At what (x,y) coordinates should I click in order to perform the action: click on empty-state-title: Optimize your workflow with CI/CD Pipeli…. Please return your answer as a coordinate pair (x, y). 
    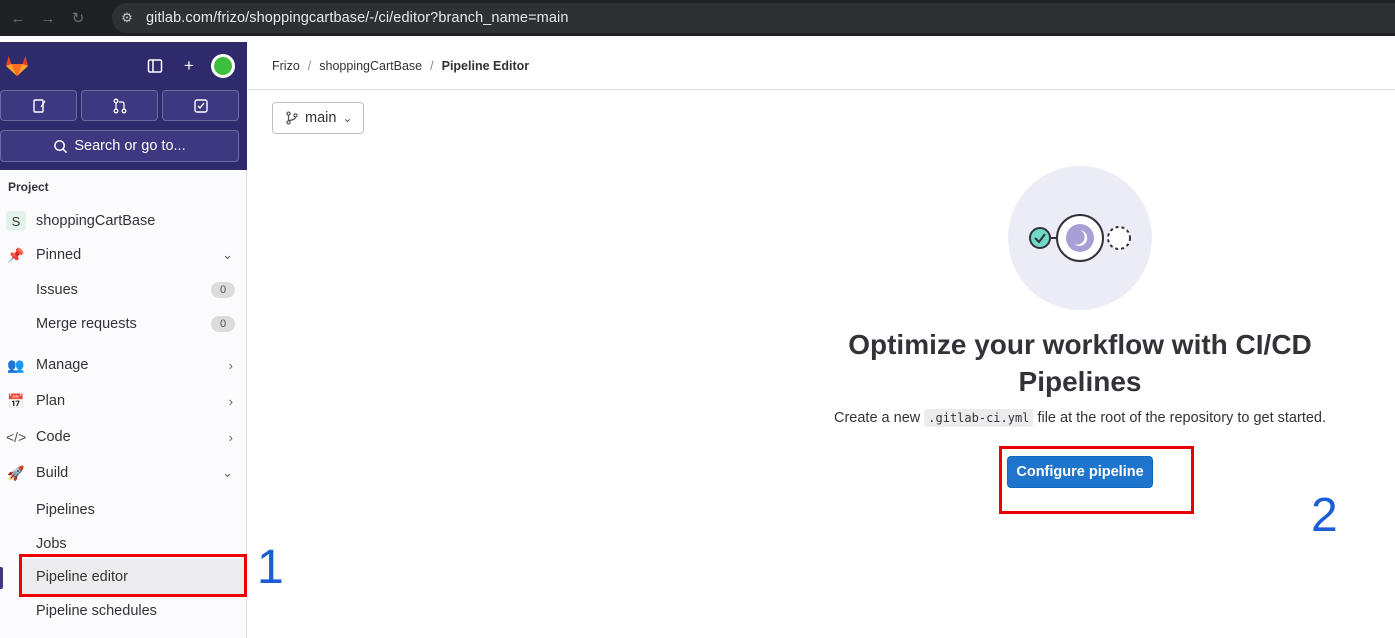
    Looking at the image, I should click on (1080, 363).